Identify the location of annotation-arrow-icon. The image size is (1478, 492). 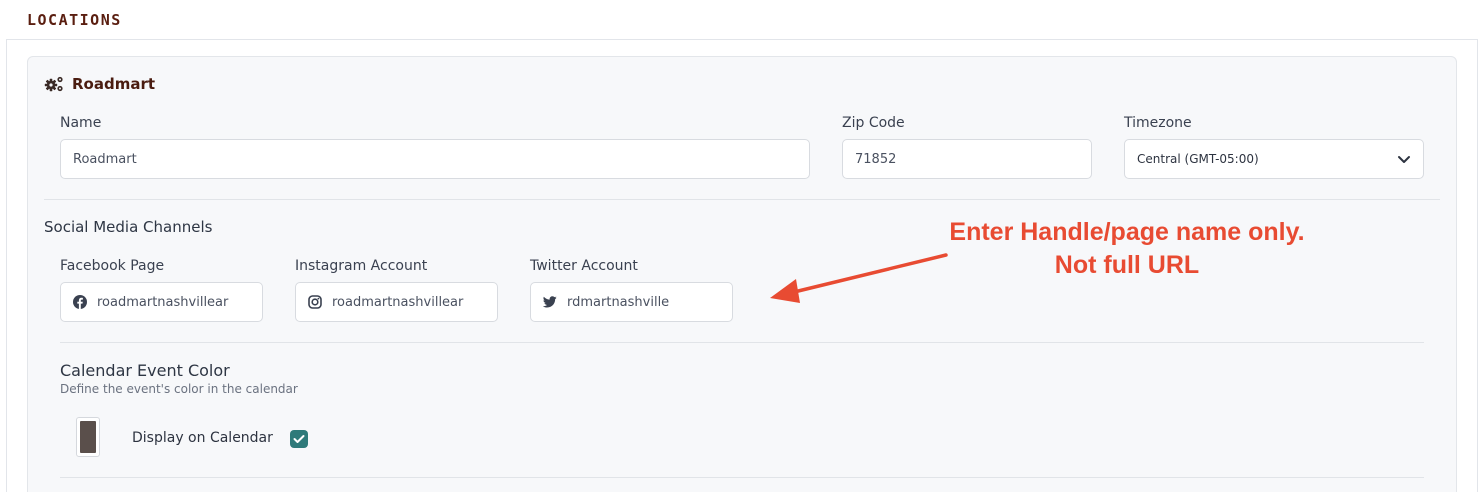
(859, 278).